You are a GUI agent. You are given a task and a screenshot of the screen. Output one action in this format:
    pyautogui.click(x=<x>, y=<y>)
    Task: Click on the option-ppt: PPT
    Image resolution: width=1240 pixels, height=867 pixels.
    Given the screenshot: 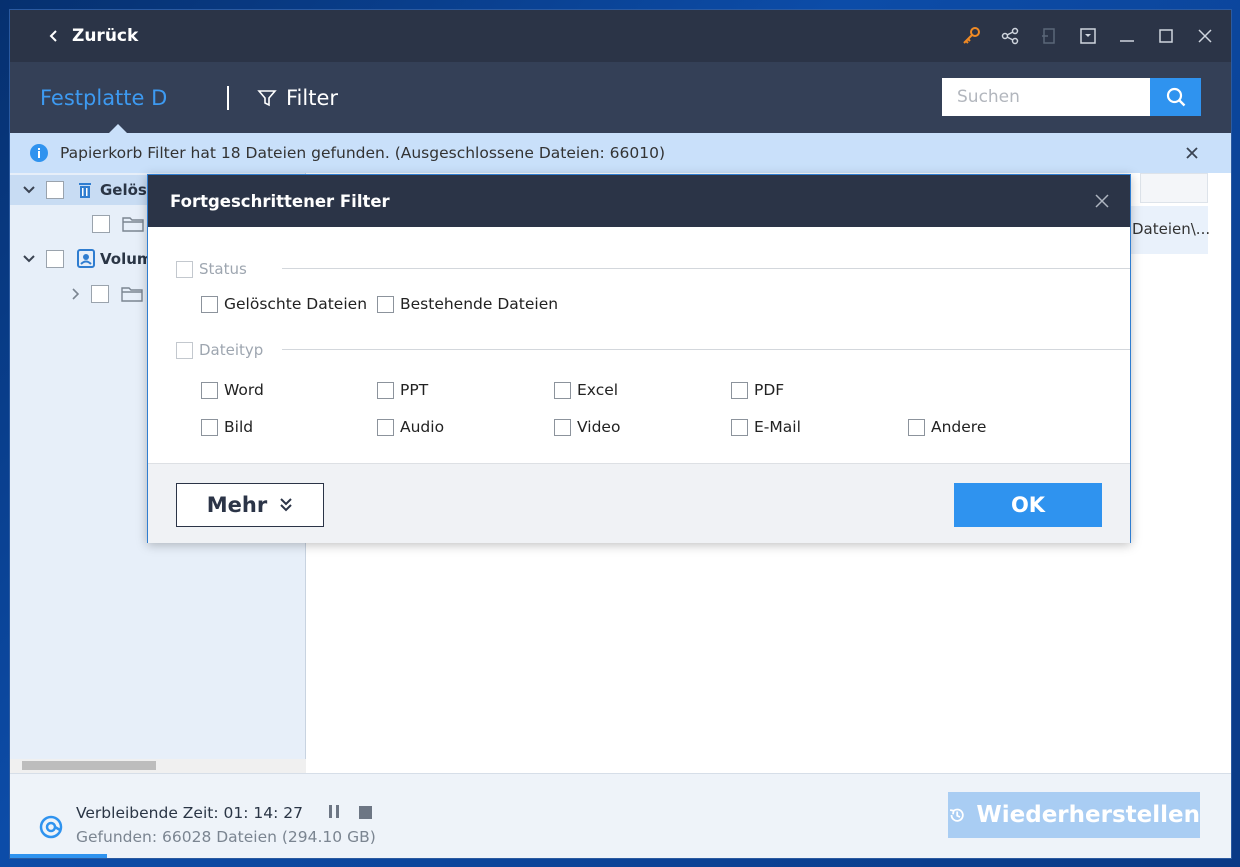 What is the action you would take?
    pyautogui.click(x=402, y=390)
    